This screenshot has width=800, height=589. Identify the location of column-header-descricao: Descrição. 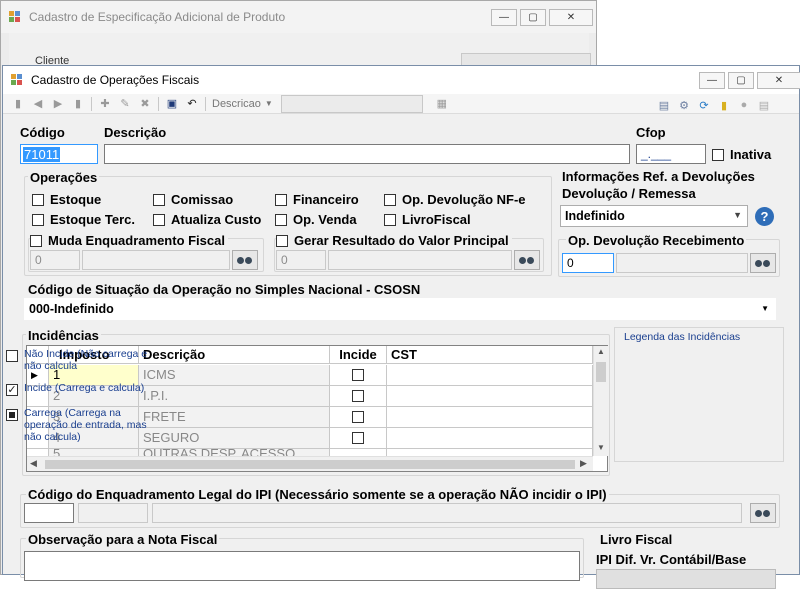
(234, 355).